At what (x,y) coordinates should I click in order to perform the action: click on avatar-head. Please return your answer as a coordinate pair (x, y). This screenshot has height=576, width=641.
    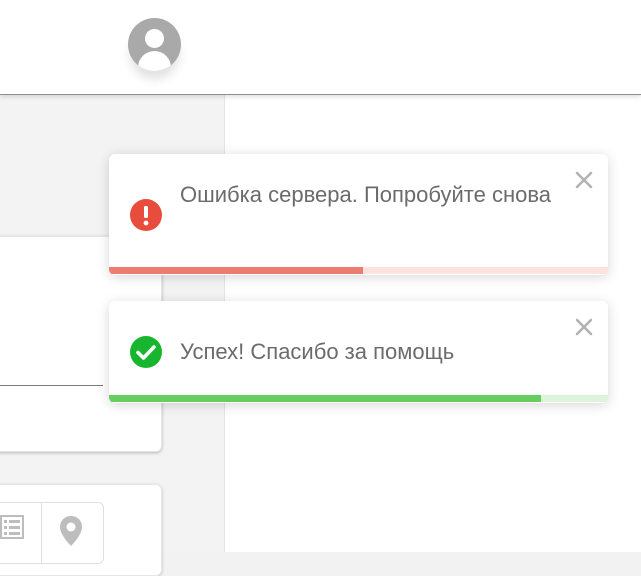
    Looking at the image, I should click on (154, 38).